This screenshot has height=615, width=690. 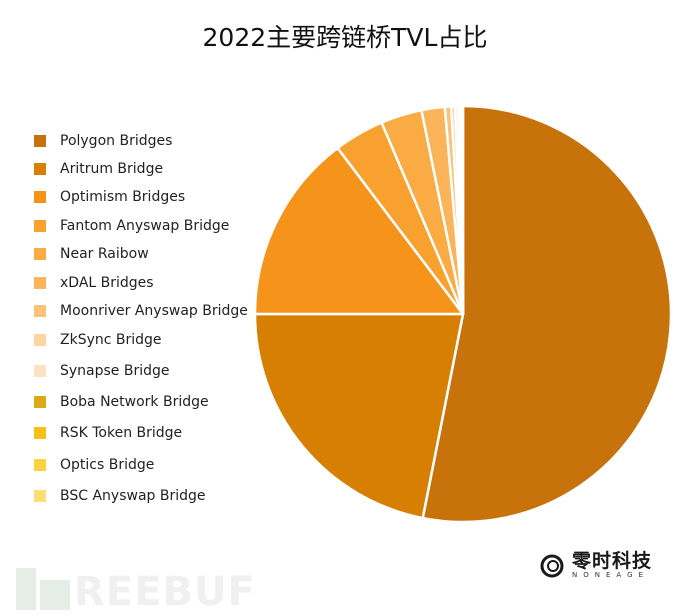 What do you see at coordinates (552, 566) in the screenshot?
I see `noneage-logo-icon` at bounding box center [552, 566].